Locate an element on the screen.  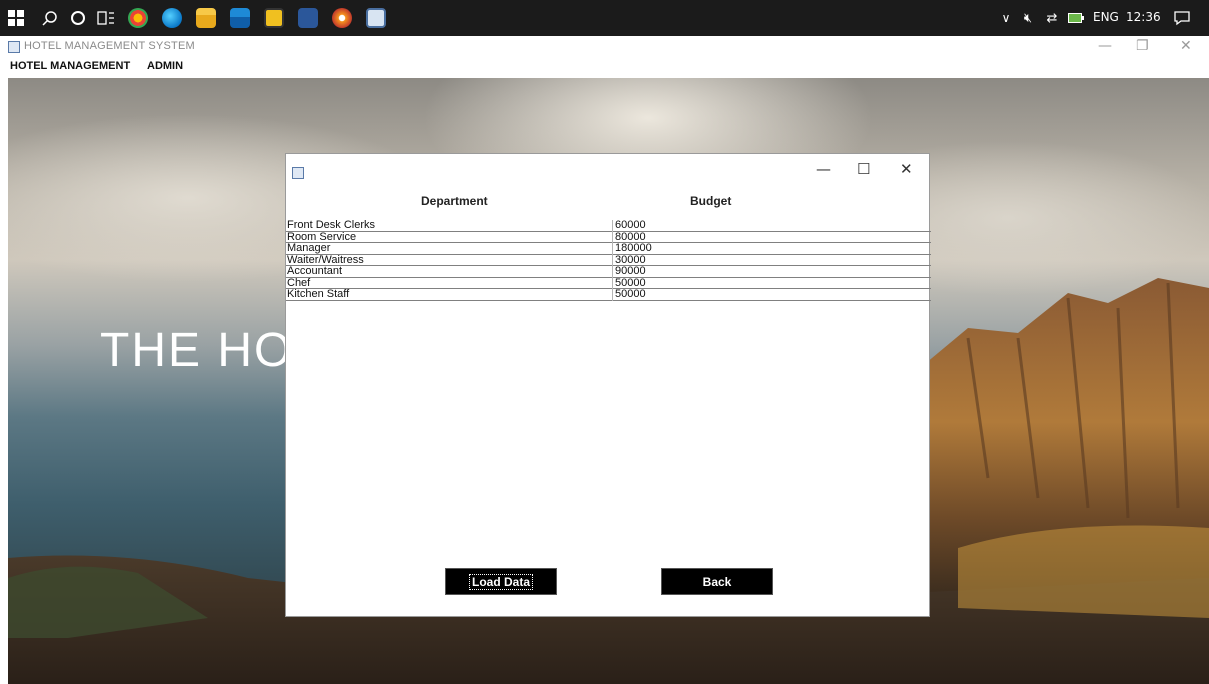
back-button: Back is located at coordinates (717, 581).